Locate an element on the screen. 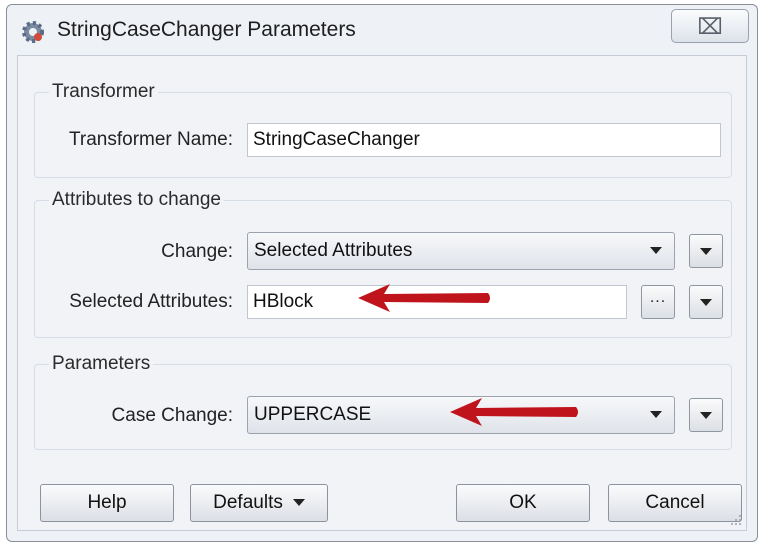 The height and width of the screenshot is (546, 762). parameters-group-title: Parameters is located at coordinates (101, 364).